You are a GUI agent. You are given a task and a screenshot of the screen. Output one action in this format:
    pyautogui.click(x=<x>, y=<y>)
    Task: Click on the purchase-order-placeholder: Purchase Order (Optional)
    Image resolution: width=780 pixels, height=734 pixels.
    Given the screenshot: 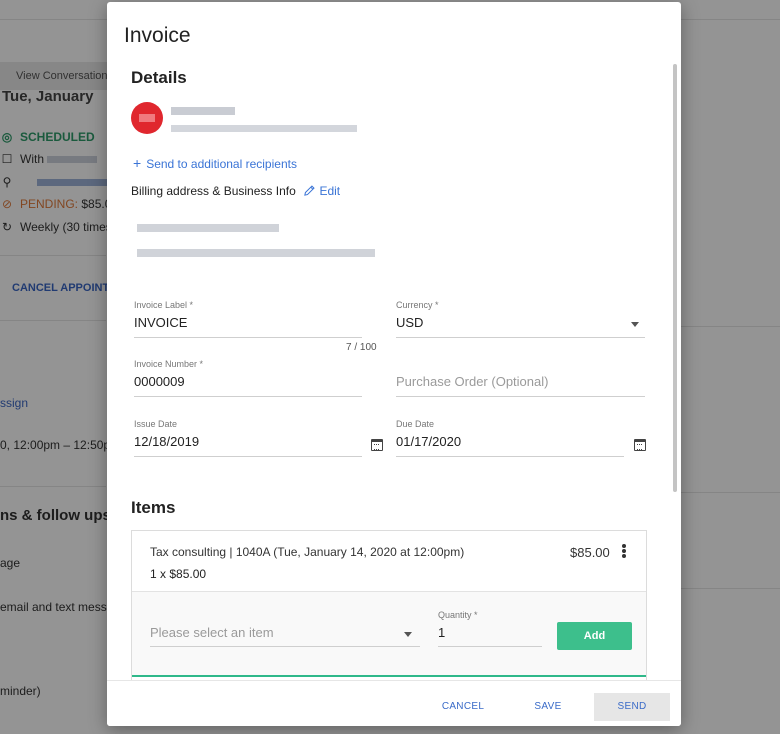 What is the action you would take?
    pyautogui.click(x=472, y=381)
    